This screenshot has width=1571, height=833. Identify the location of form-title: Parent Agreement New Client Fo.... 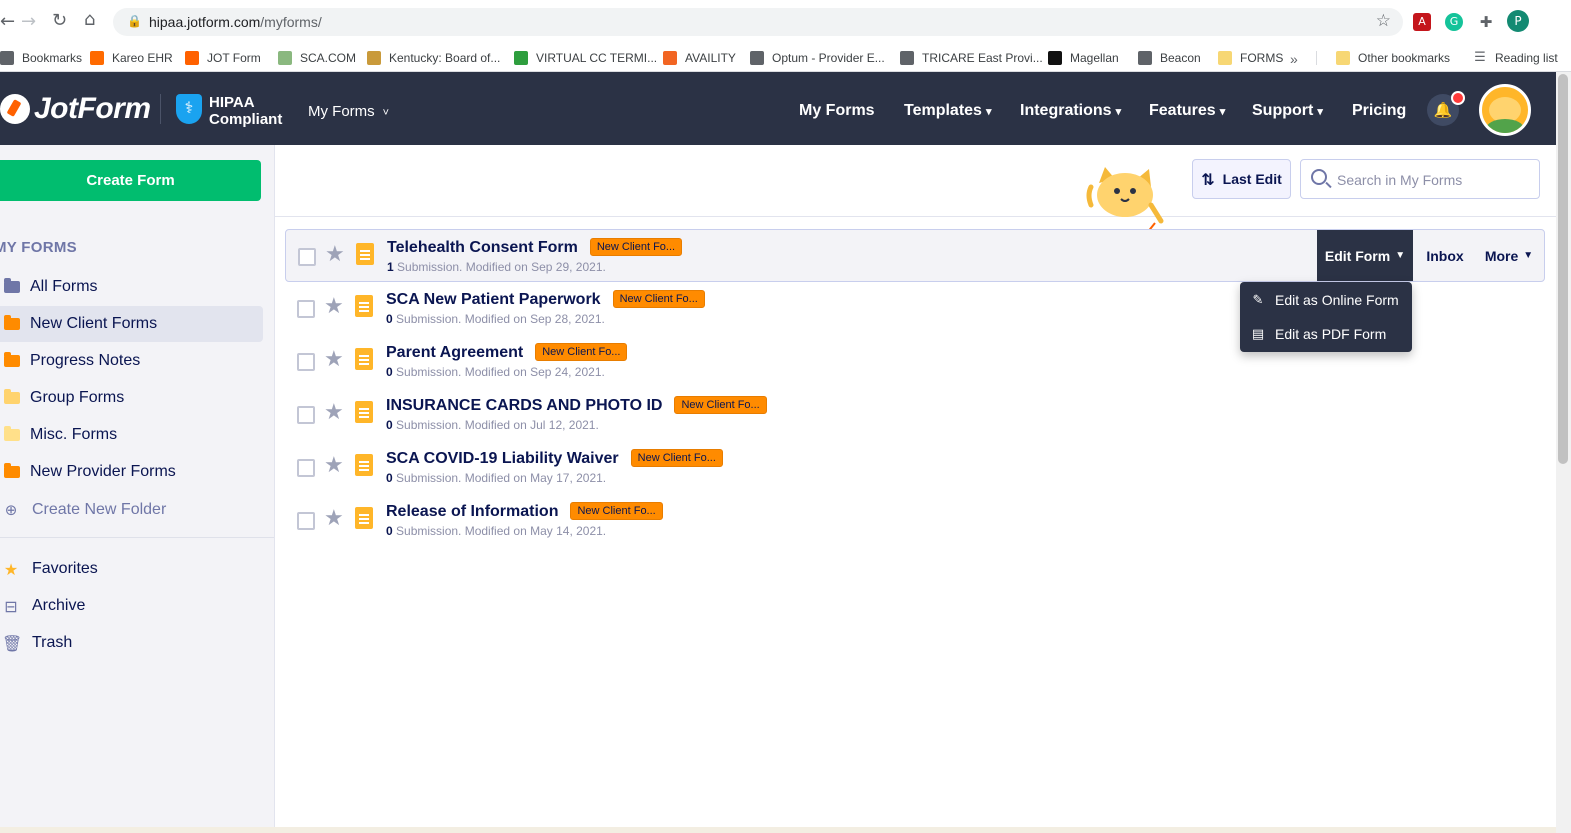
(507, 352).